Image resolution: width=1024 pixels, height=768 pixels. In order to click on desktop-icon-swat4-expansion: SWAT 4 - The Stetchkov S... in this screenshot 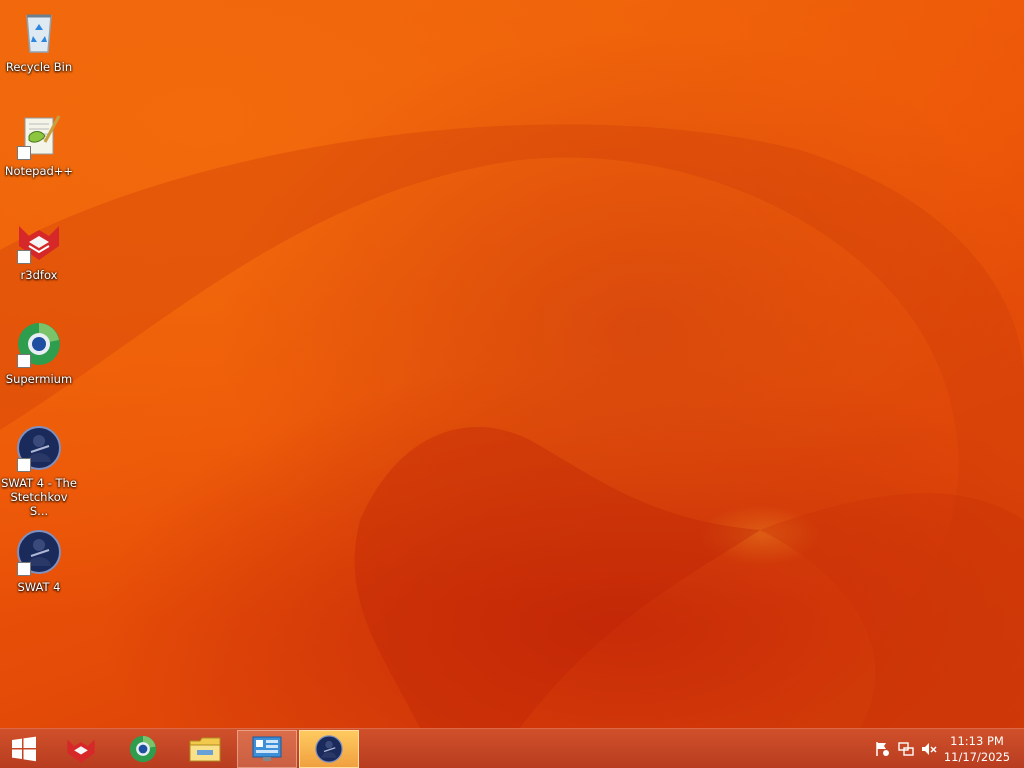, I will do `click(39, 469)`.